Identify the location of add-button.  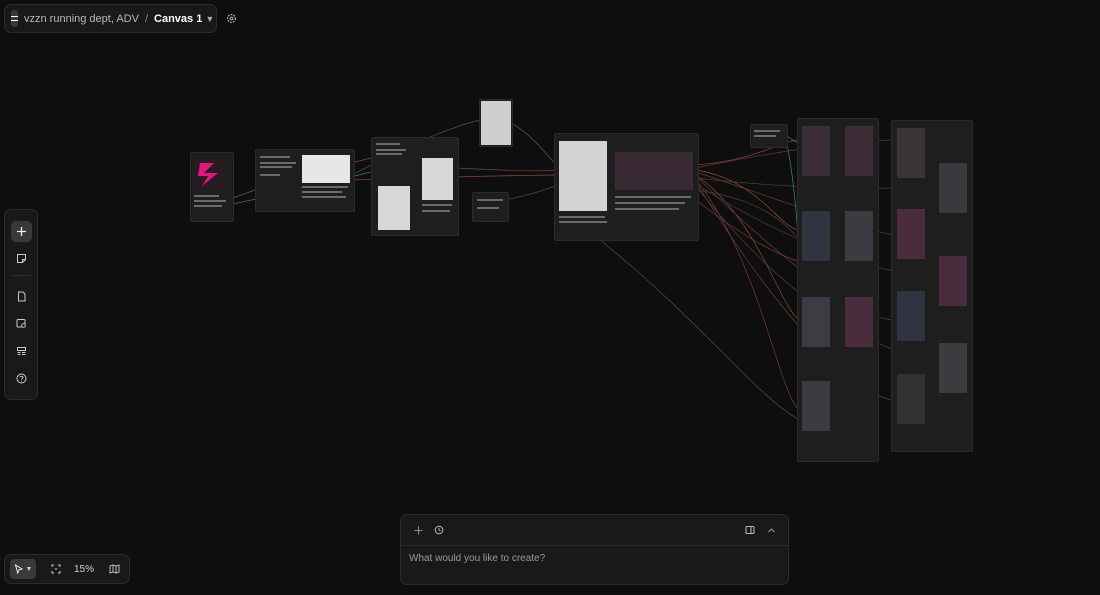
(21, 231).